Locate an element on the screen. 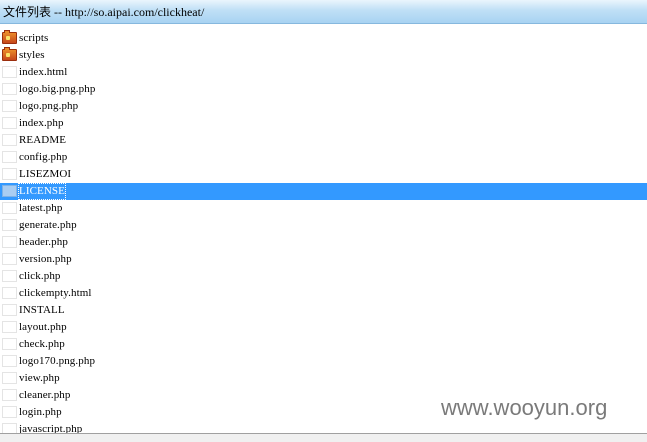 The image size is (647, 442). file-name-label: config.php is located at coordinates (43, 157).